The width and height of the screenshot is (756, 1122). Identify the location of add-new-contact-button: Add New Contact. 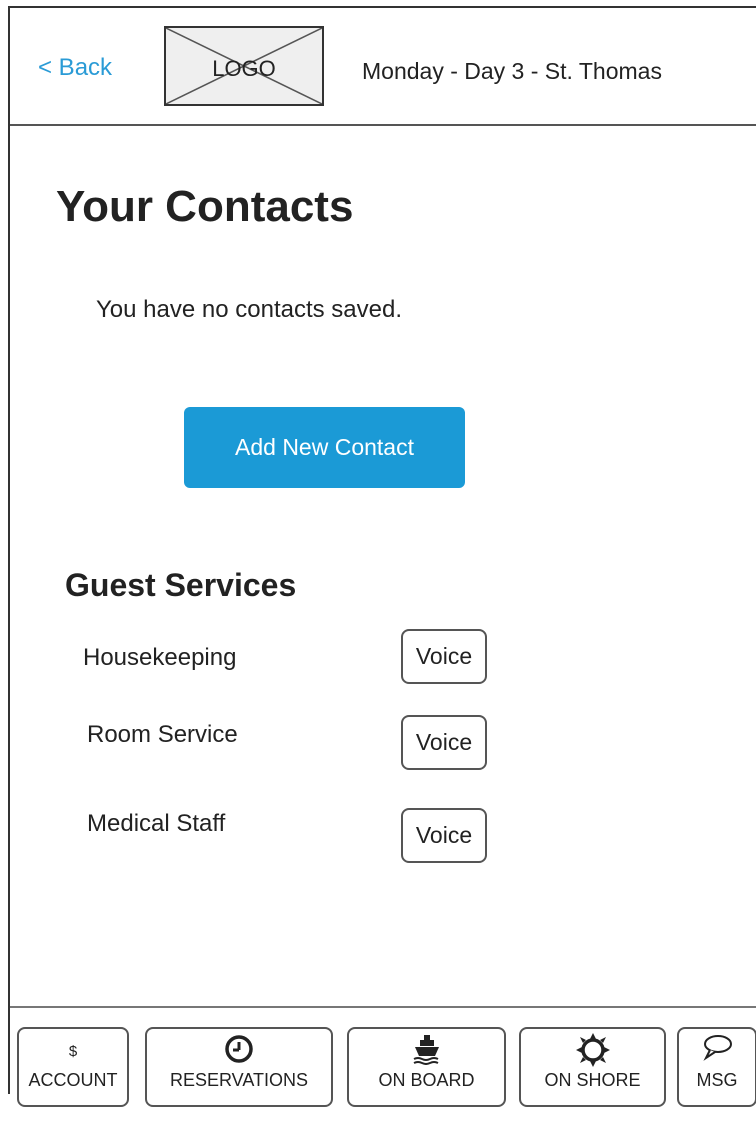
(324, 447).